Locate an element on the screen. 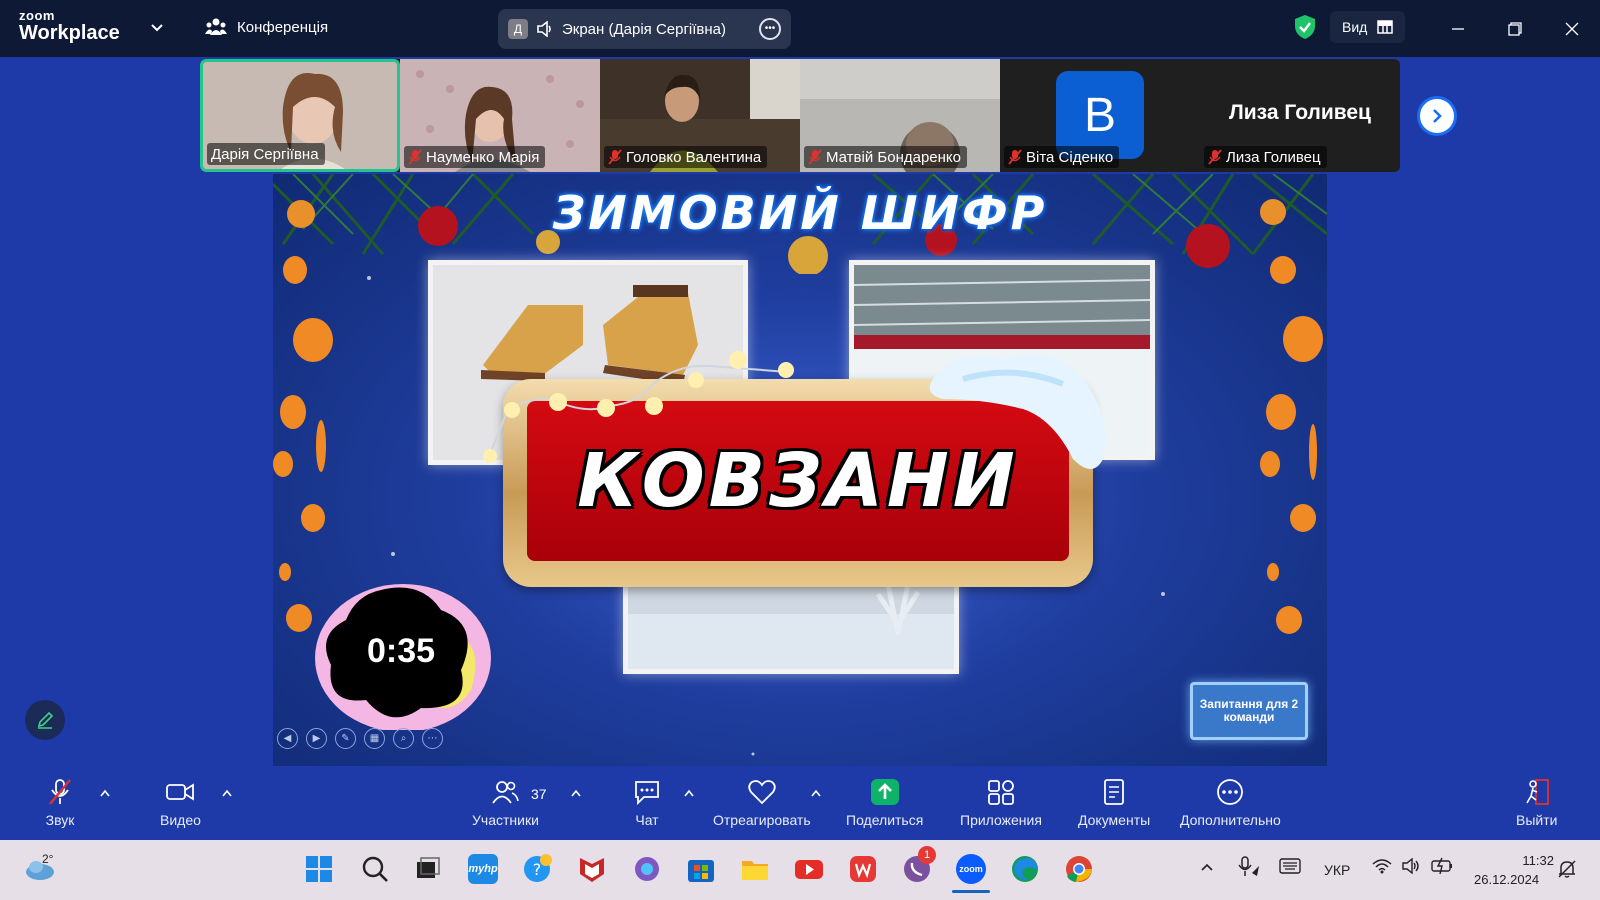 The height and width of the screenshot is (900, 1600). timer-value: 0:35 is located at coordinates (401, 651).